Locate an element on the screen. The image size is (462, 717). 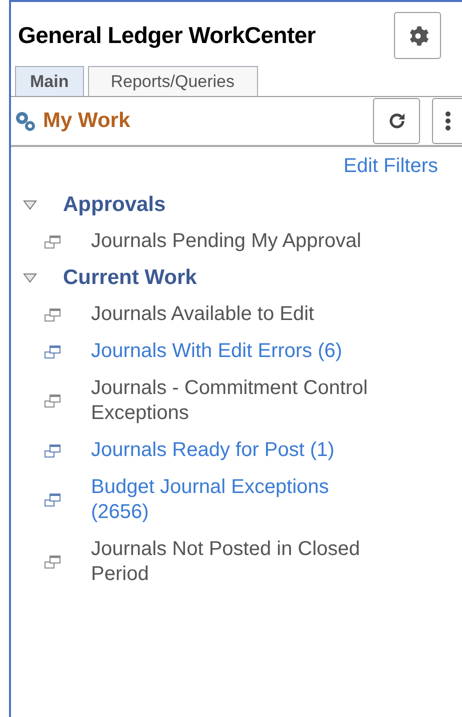
work-item-link: Journals Not Posted in Closed Period is located at coordinates (236, 562).